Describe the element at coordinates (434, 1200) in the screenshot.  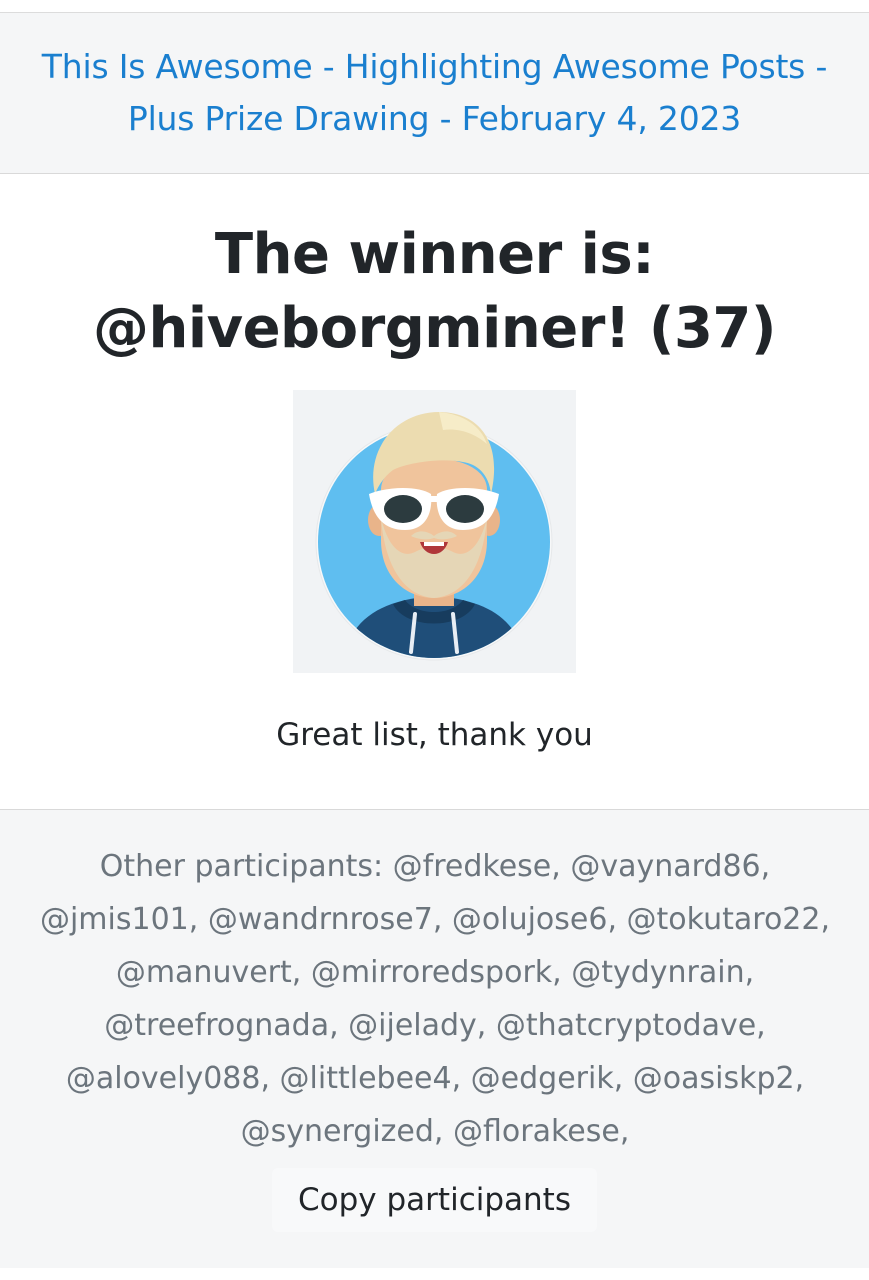
I see `copy-participants-button: Copy participants` at that location.